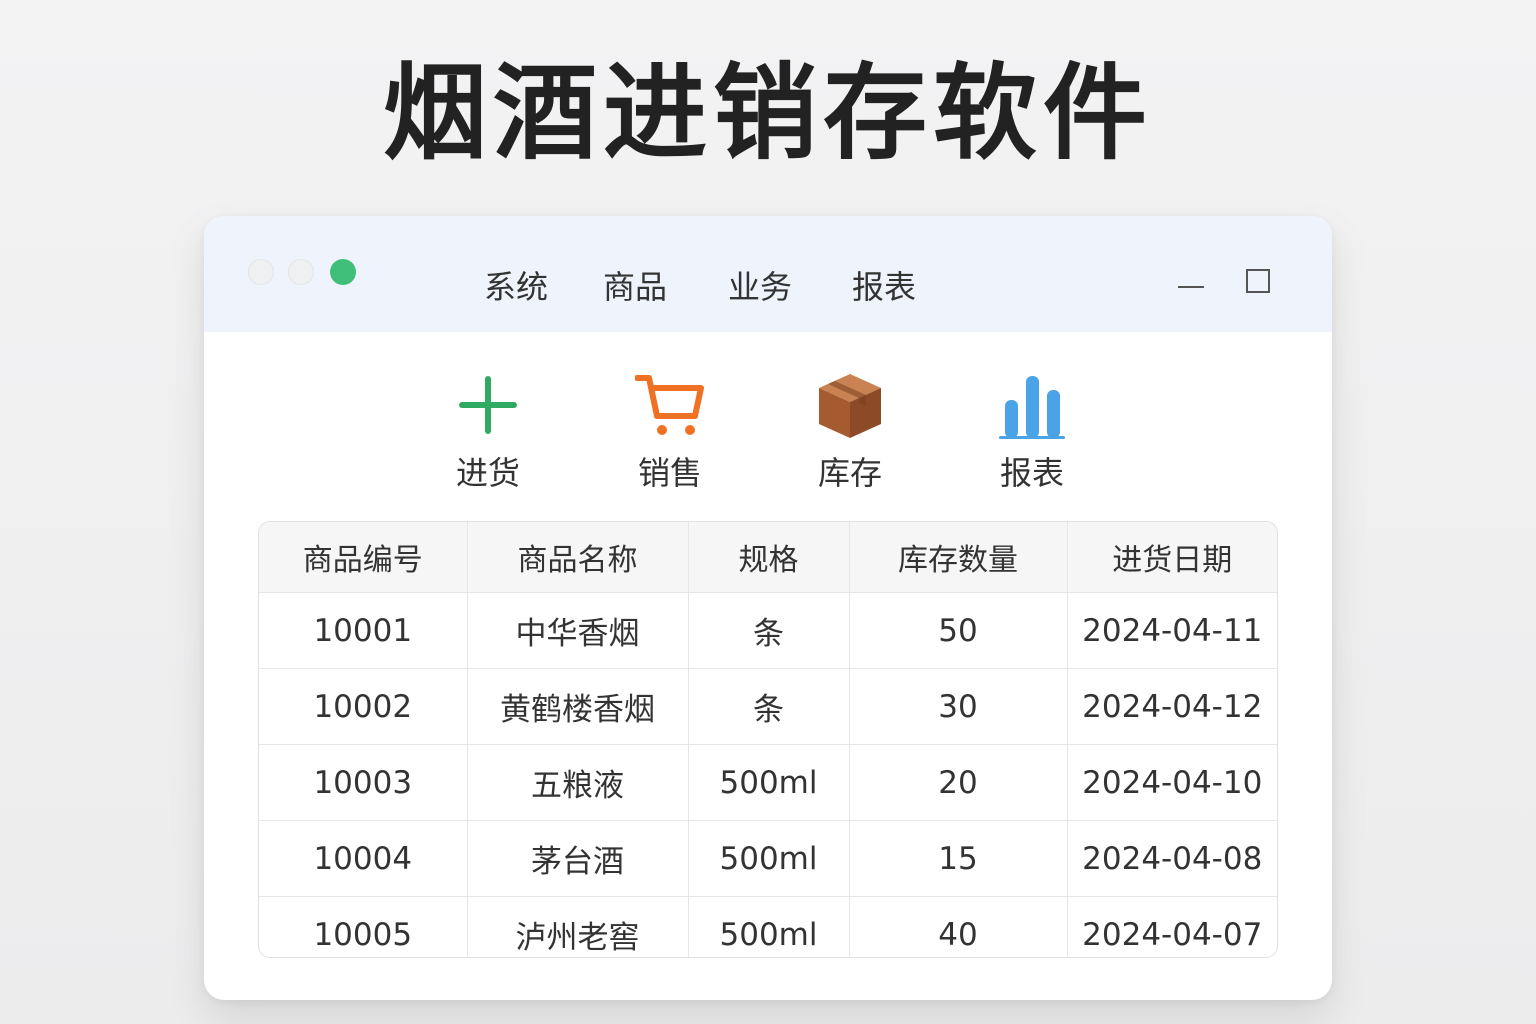  What do you see at coordinates (578, 926) in the screenshot?
I see `cell-name: 泸州老窖` at bounding box center [578, 926].